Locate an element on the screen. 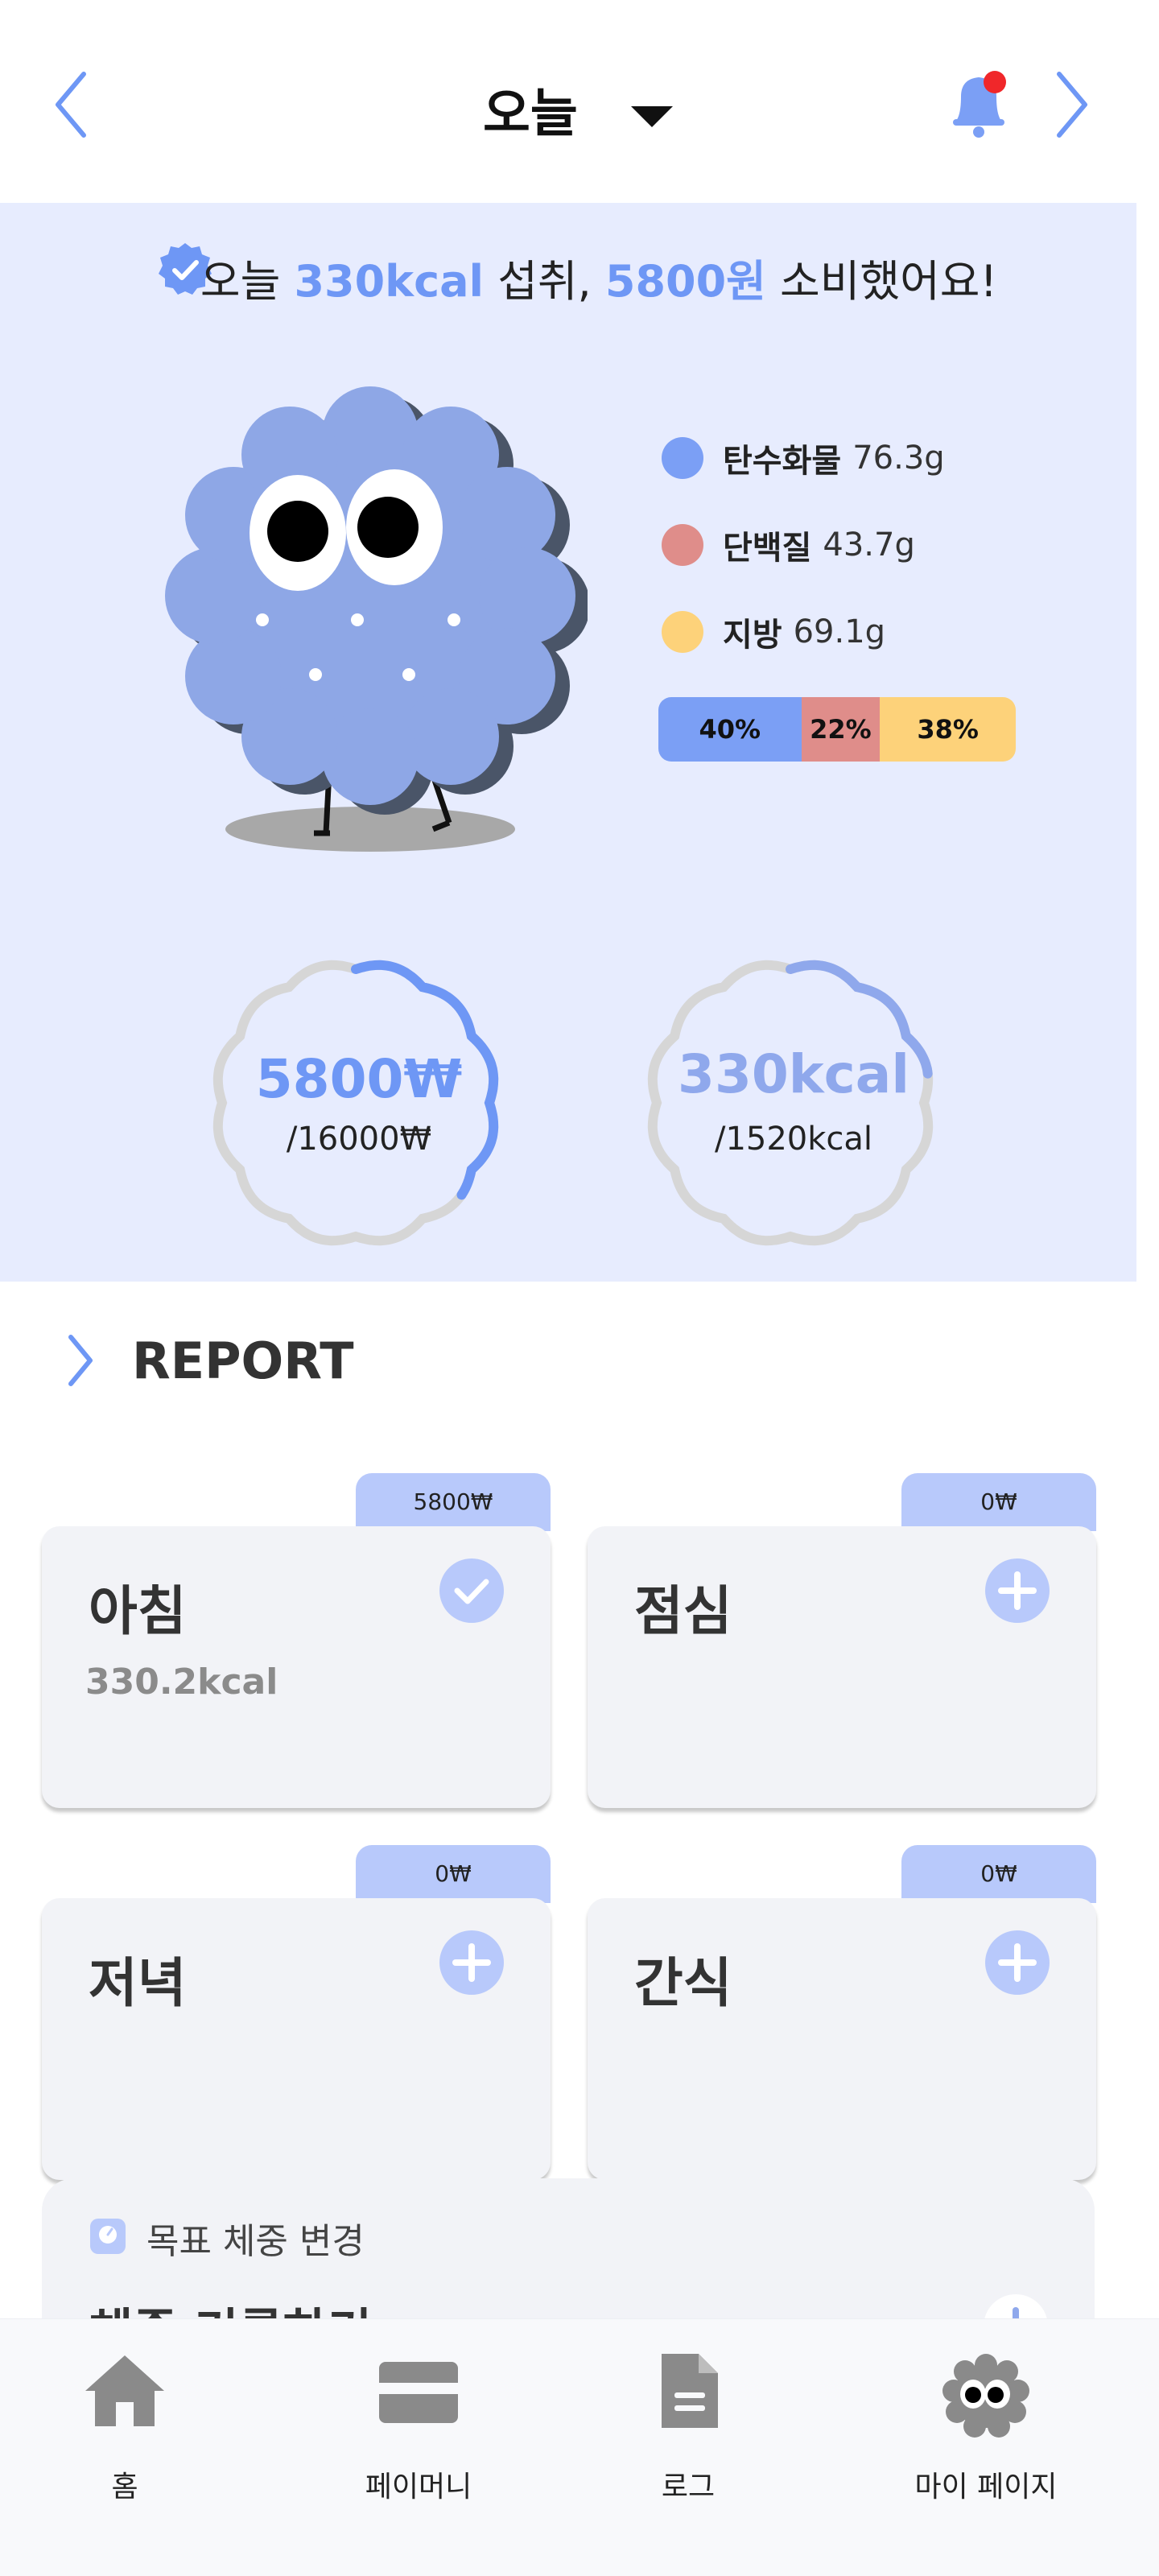 This screenshot has height=2576, width=1159. macro-value: 76.3g is located at coordinates (898, 458).